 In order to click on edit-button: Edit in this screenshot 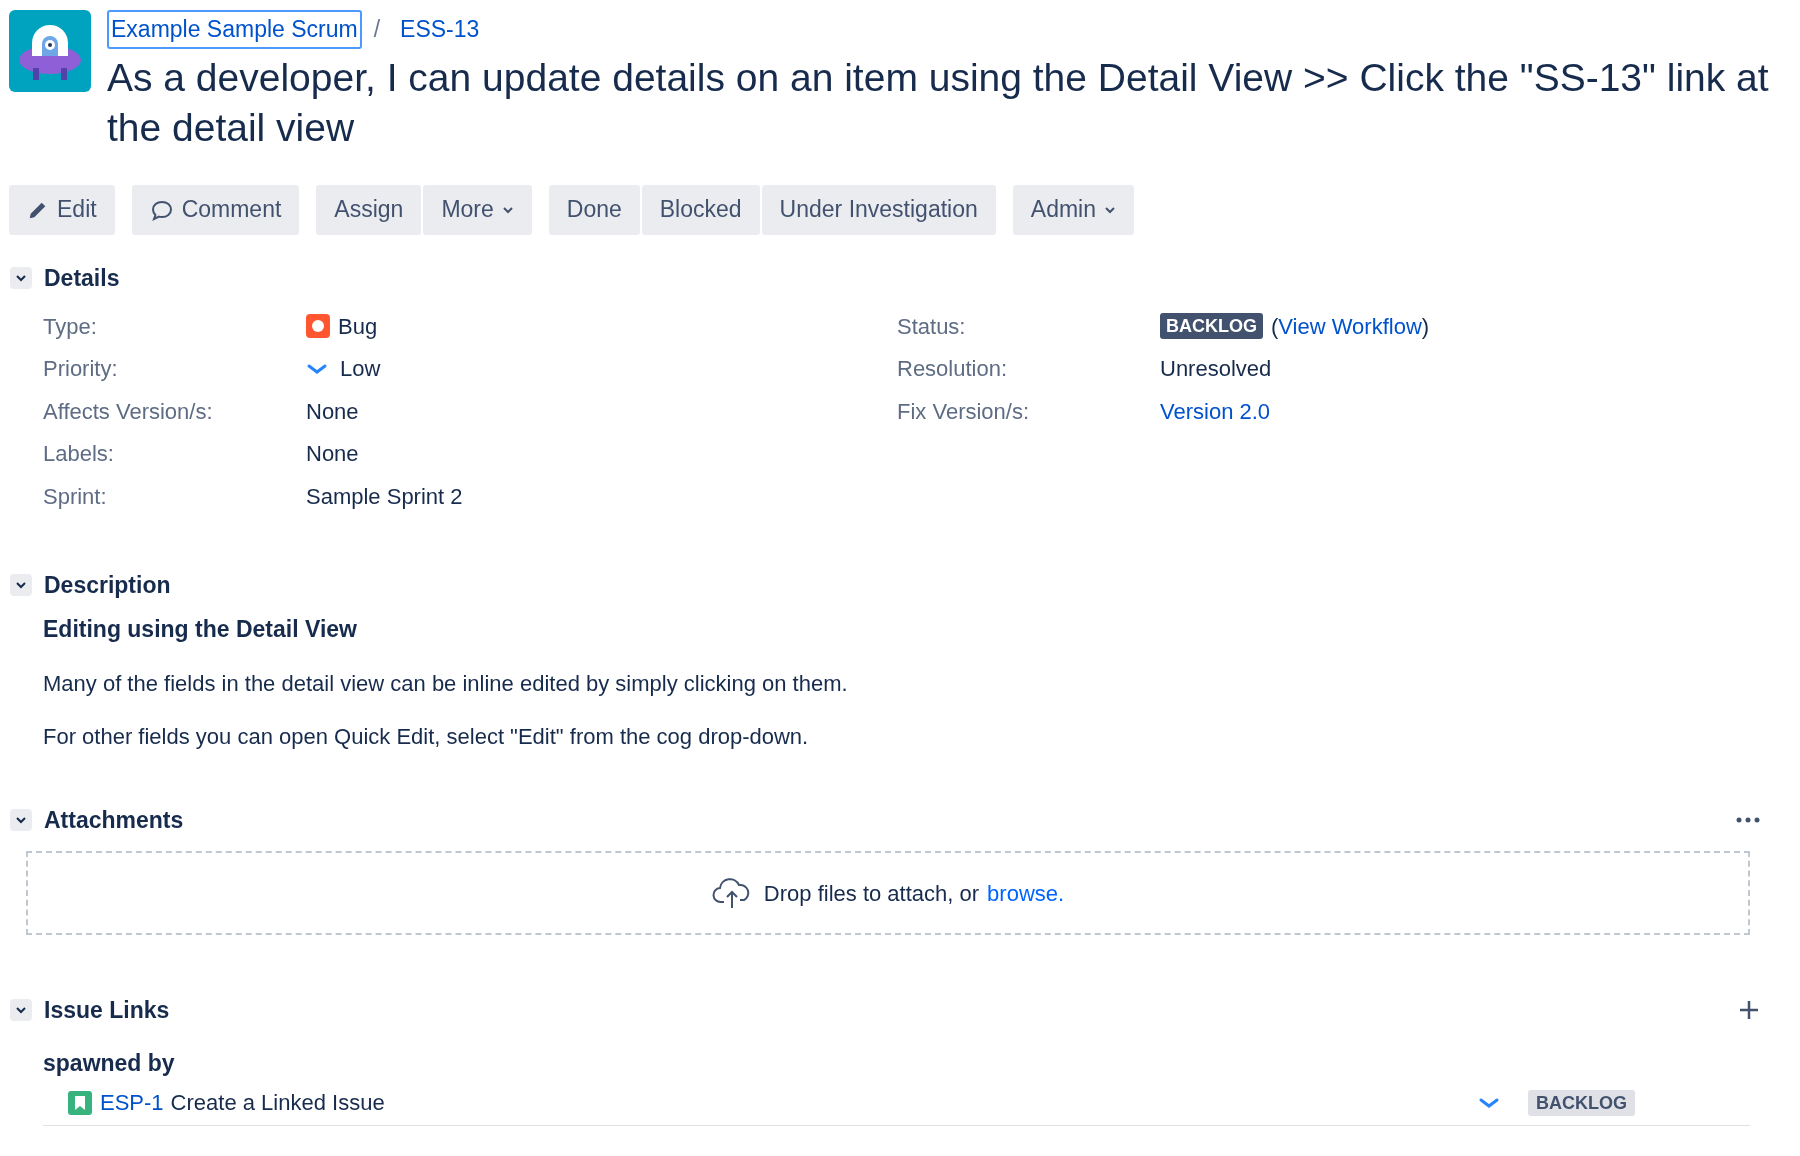, I will do `click(62, 209)`.